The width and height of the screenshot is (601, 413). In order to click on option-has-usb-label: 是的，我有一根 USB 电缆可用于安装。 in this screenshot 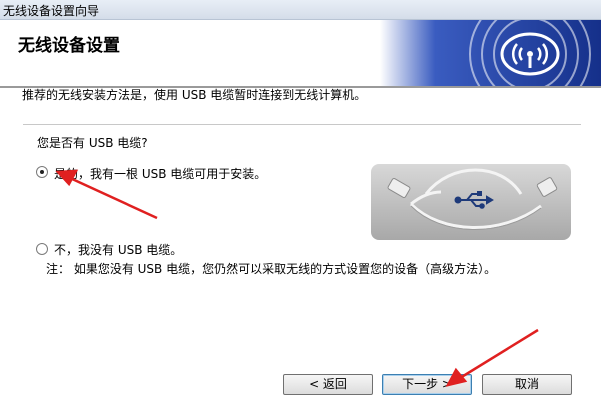, I will do `click(160, 173)`.